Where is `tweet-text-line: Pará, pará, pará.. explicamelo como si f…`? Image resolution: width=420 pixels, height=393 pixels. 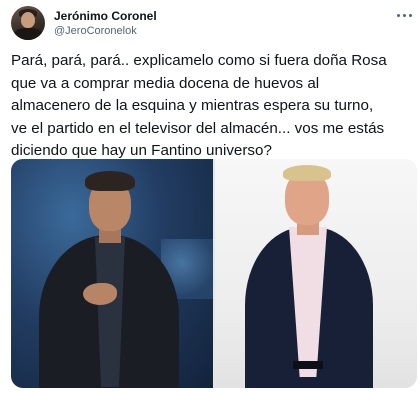
tweet-text-line: Pará, pará, pará.. explicamelo como si f… is located at coordinates (199, 60).